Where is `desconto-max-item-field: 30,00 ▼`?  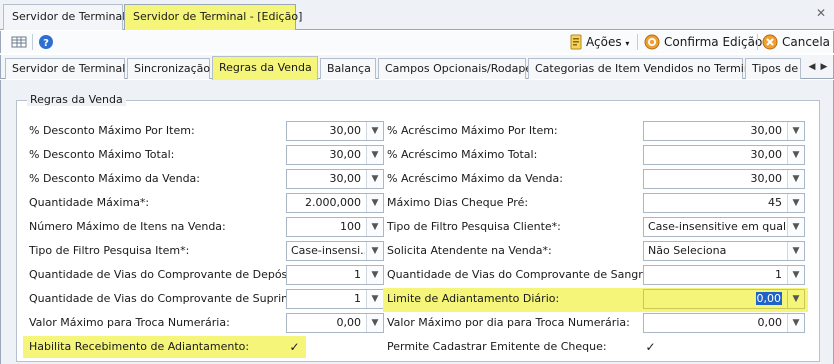
desconto-max-item-field: 30,00 ▼ is located at coordinates (335, 131).